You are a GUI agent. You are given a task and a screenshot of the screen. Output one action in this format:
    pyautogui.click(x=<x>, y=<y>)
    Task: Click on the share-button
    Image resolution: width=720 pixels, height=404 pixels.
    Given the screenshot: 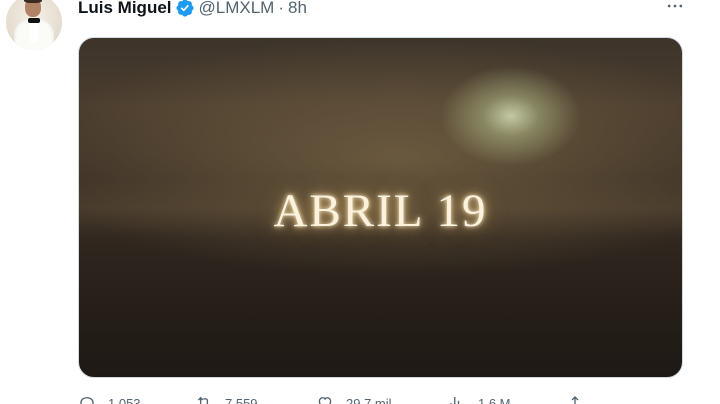 What is the action you would take?
    pyautogui.click(x=575, y=399)
    